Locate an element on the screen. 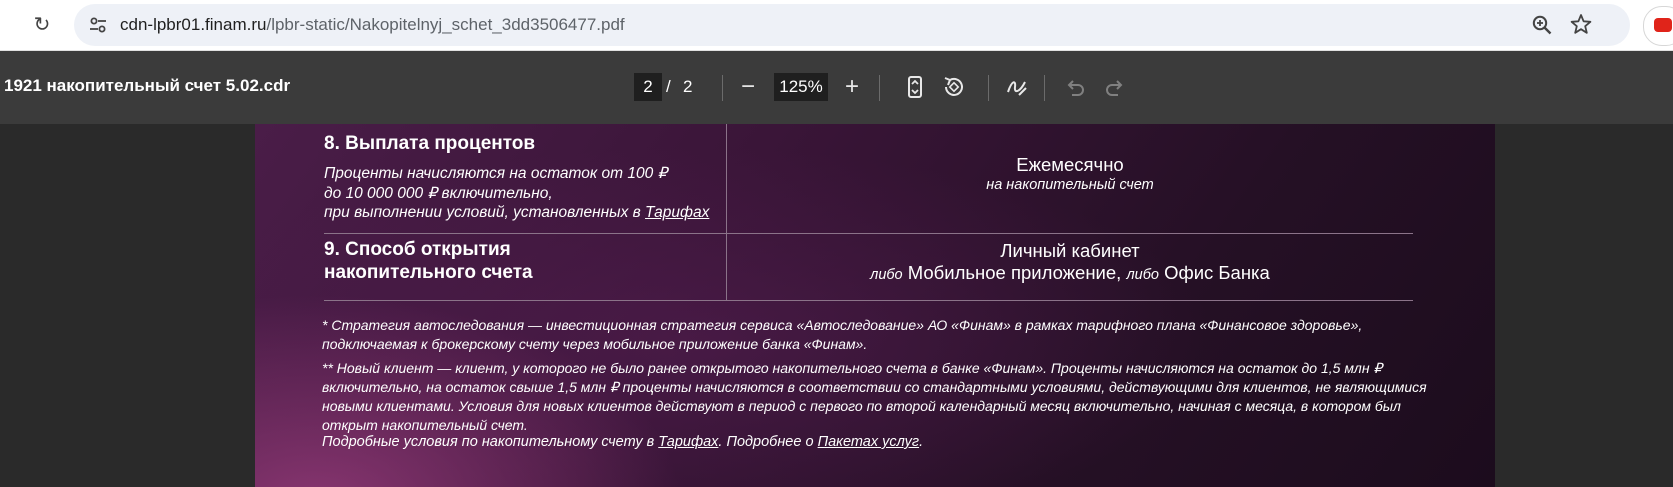 Image resolution: width=1673 pixels, height=487 pixels. fit-page-icon is located at coordinates (915, 87).